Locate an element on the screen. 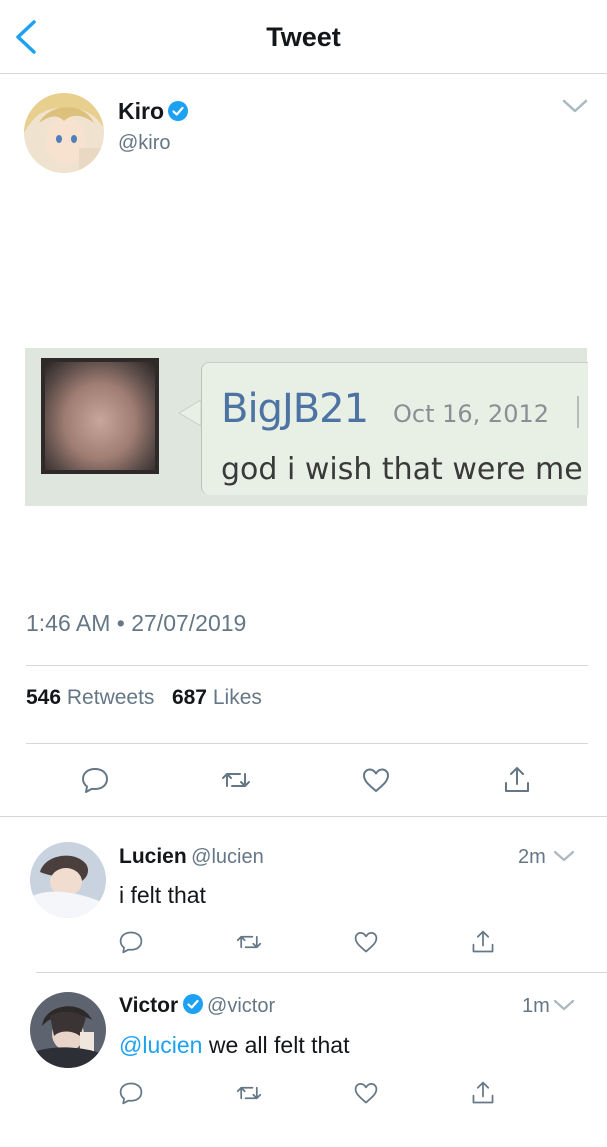 This screenshot has height=1147, width=607. retweets-count: 546 is located at coordinates (44, 697).